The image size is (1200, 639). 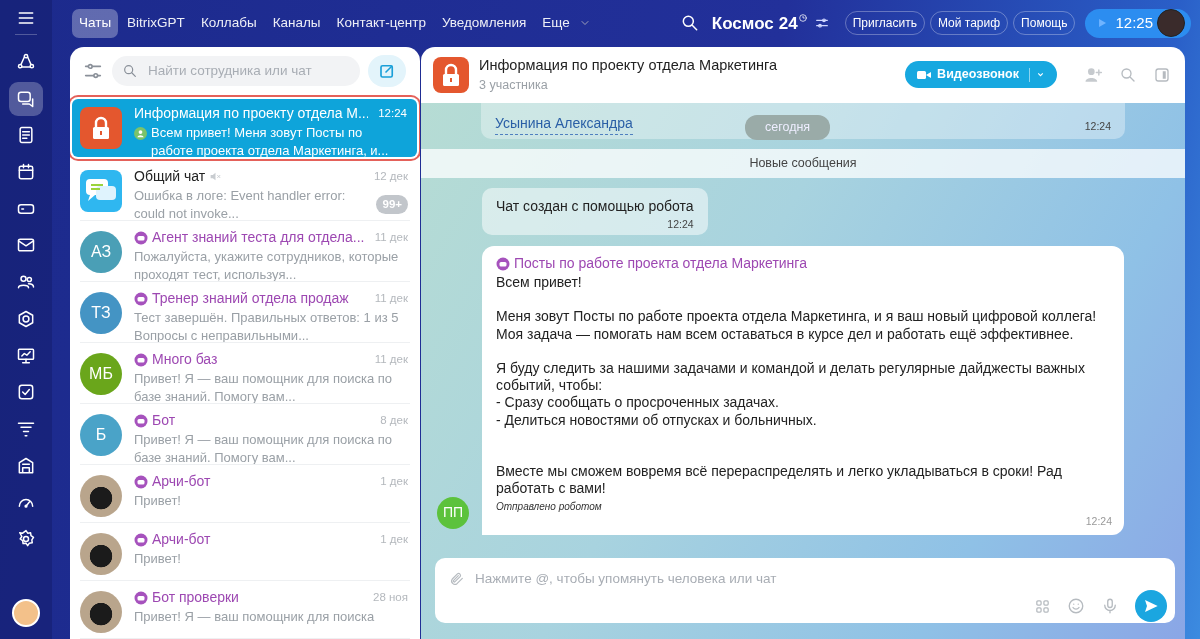 What do you see at coordinates (390, 597) in the screenshot?
I see `chat-time: 28 ноя` at bounding box center [390, 597].